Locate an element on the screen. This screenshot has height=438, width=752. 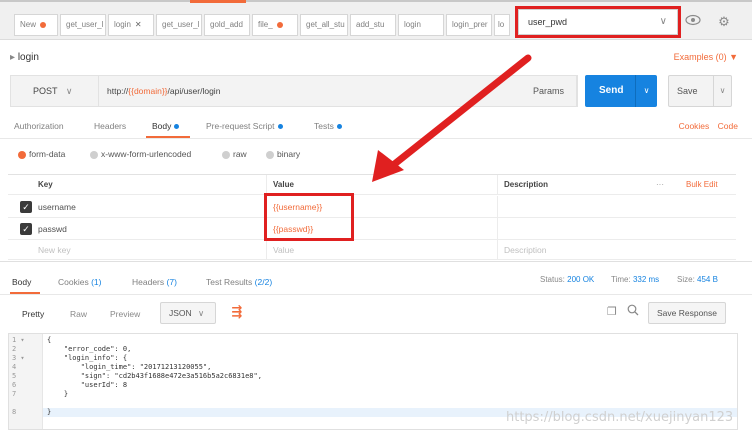
annotation-arrow is located at coordinates (452, 118).